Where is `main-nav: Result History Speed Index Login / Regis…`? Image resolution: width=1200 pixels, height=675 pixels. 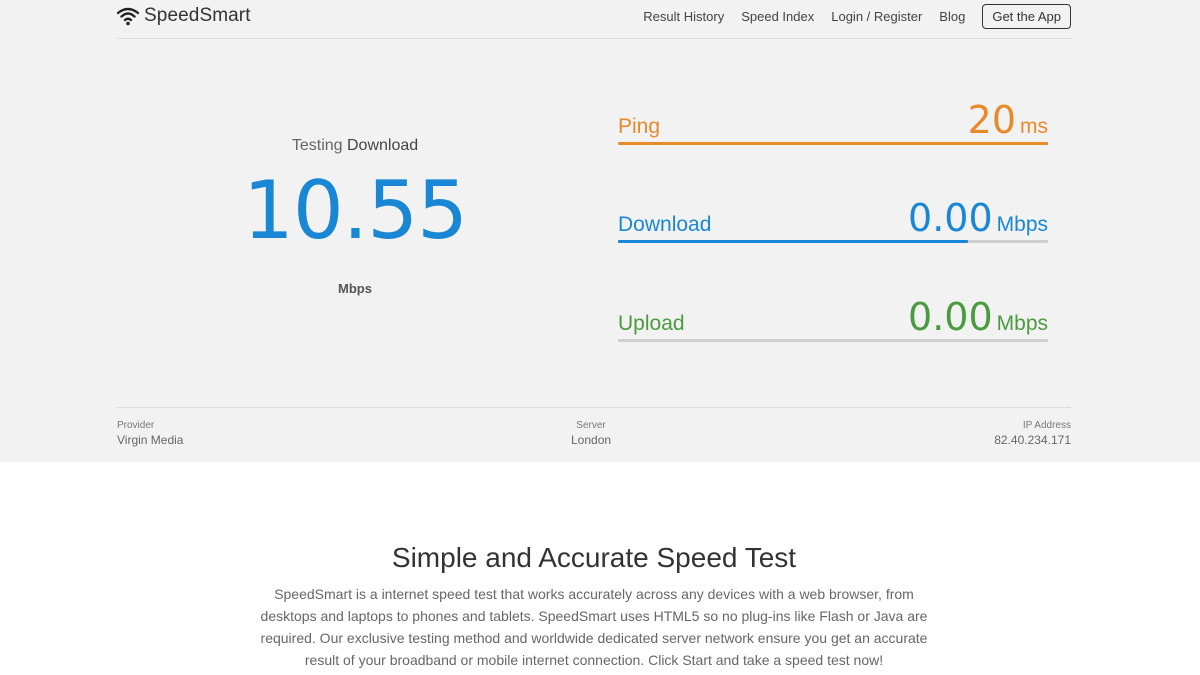
main-nav: Result History Speed Index Login / Regis… is located at coordinates (848, 16).